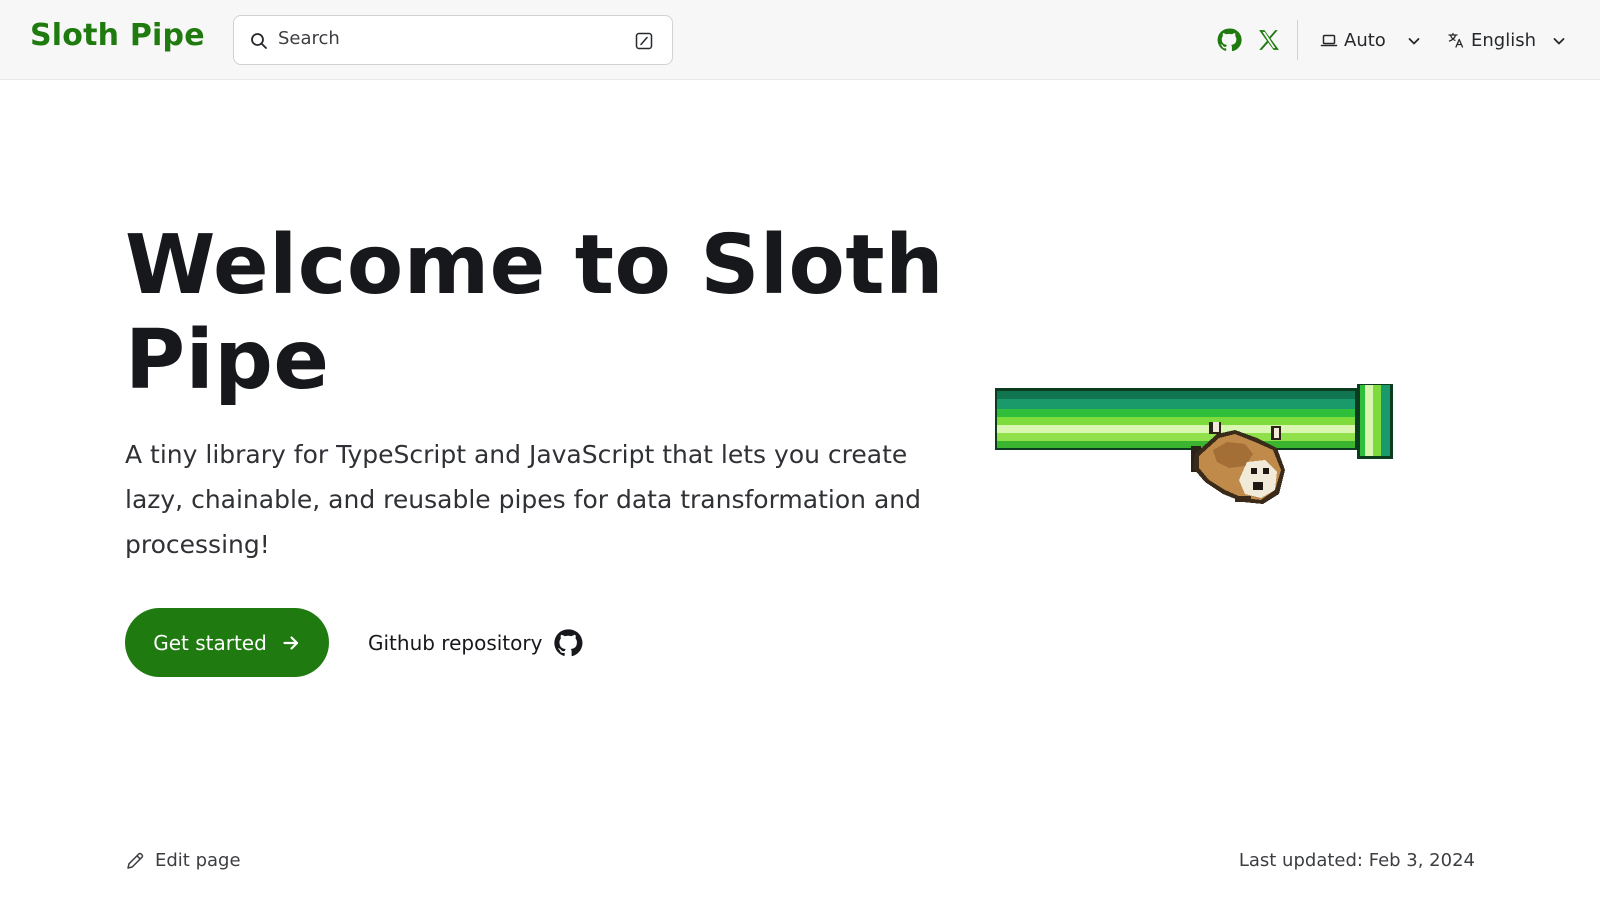 This screenshot has width=1600, height=900. I want to click on github-repository-label: Github repository, so click(455, 643).